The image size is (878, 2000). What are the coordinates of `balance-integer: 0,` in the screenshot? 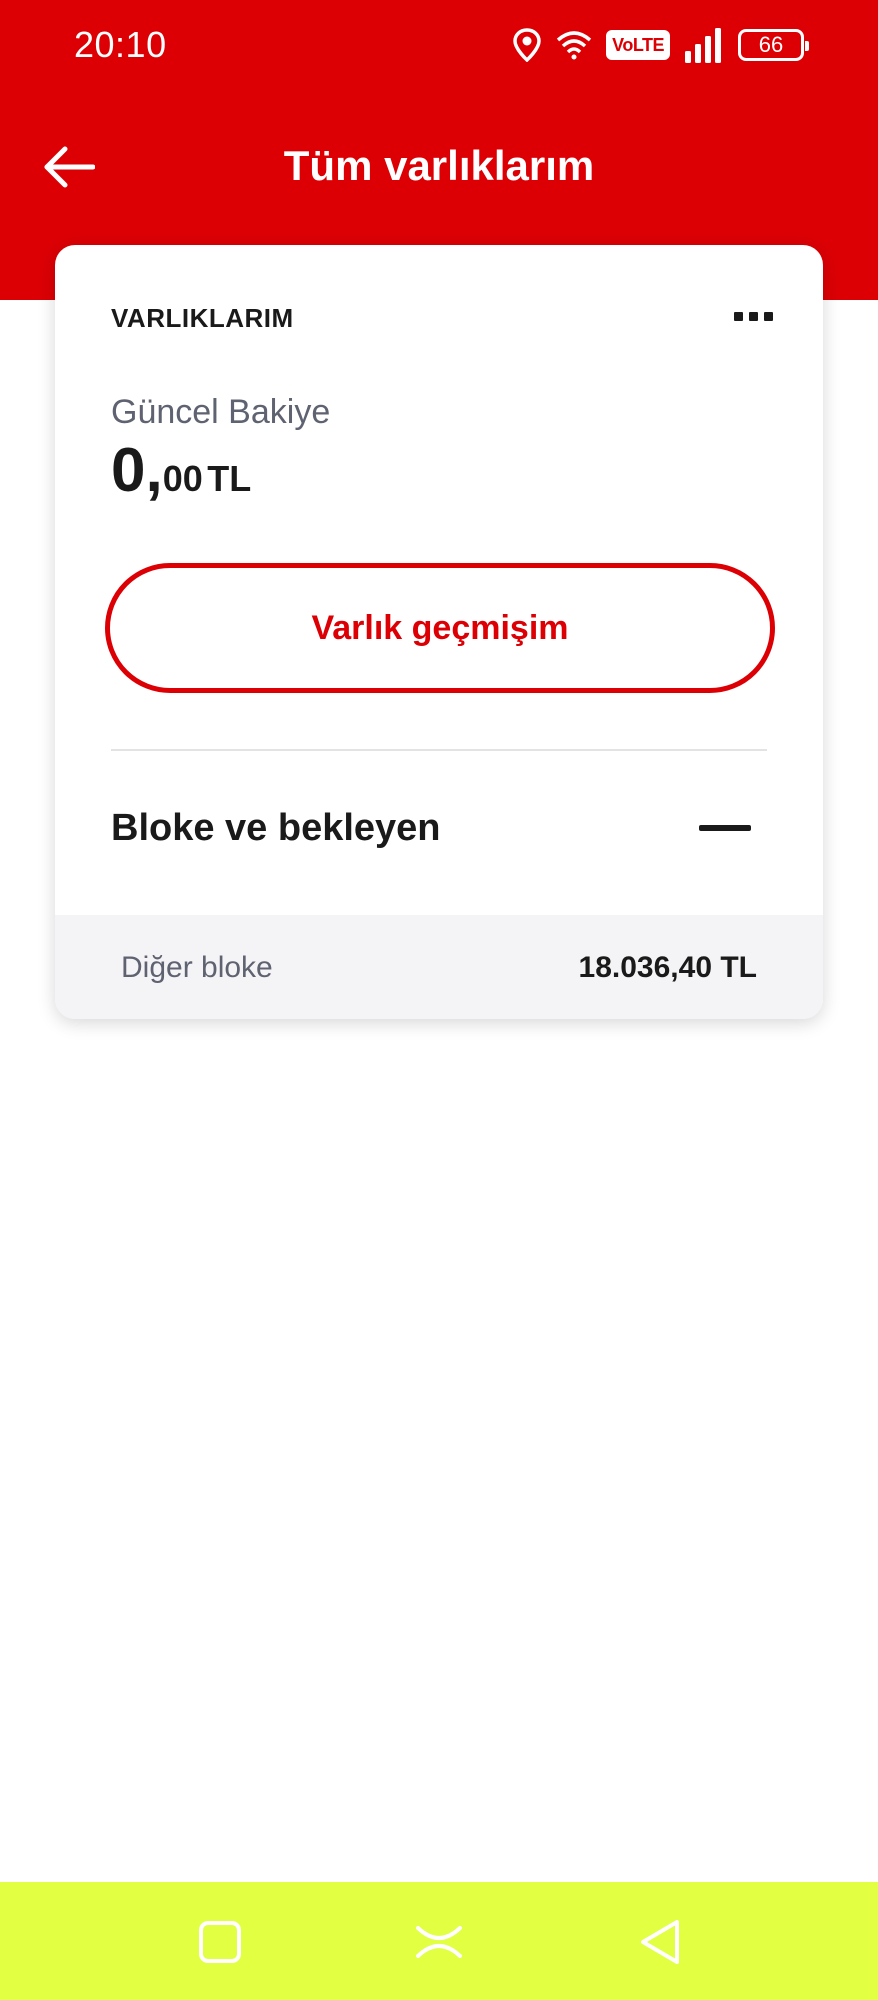 It's located at (137, 470).